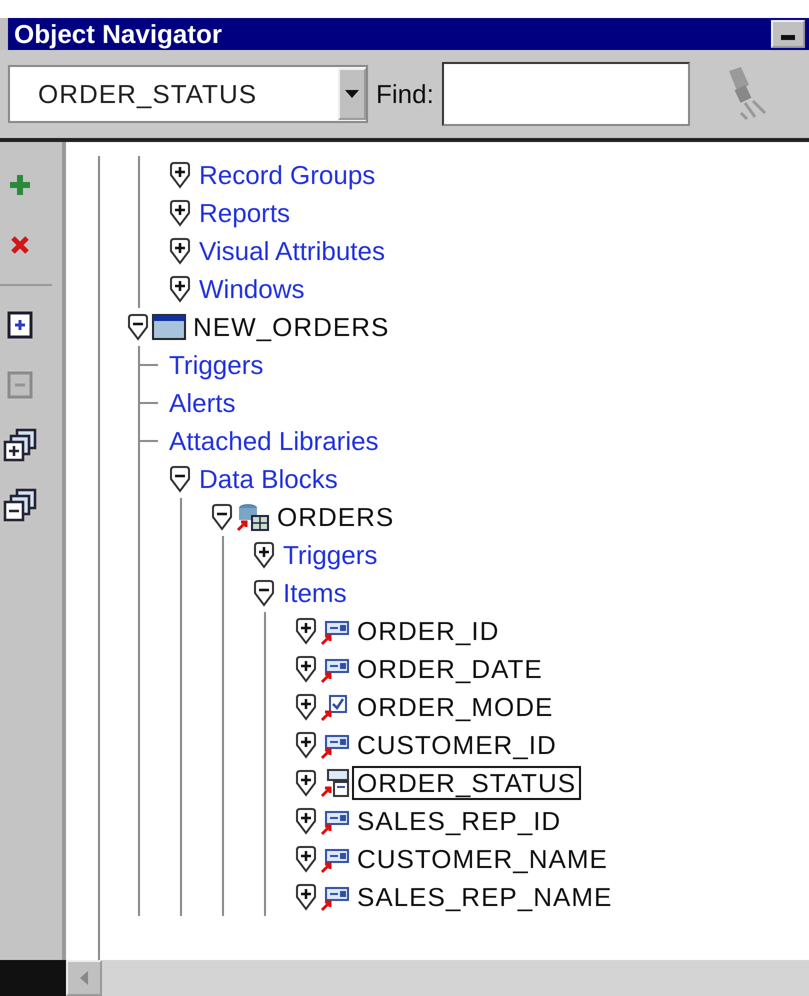 This screenshot has height=996, width=809. What do you see at coordinates (287, 175) in the screenshot?
I see `tree-category: Record Groups` at bounding box center [287, 175].